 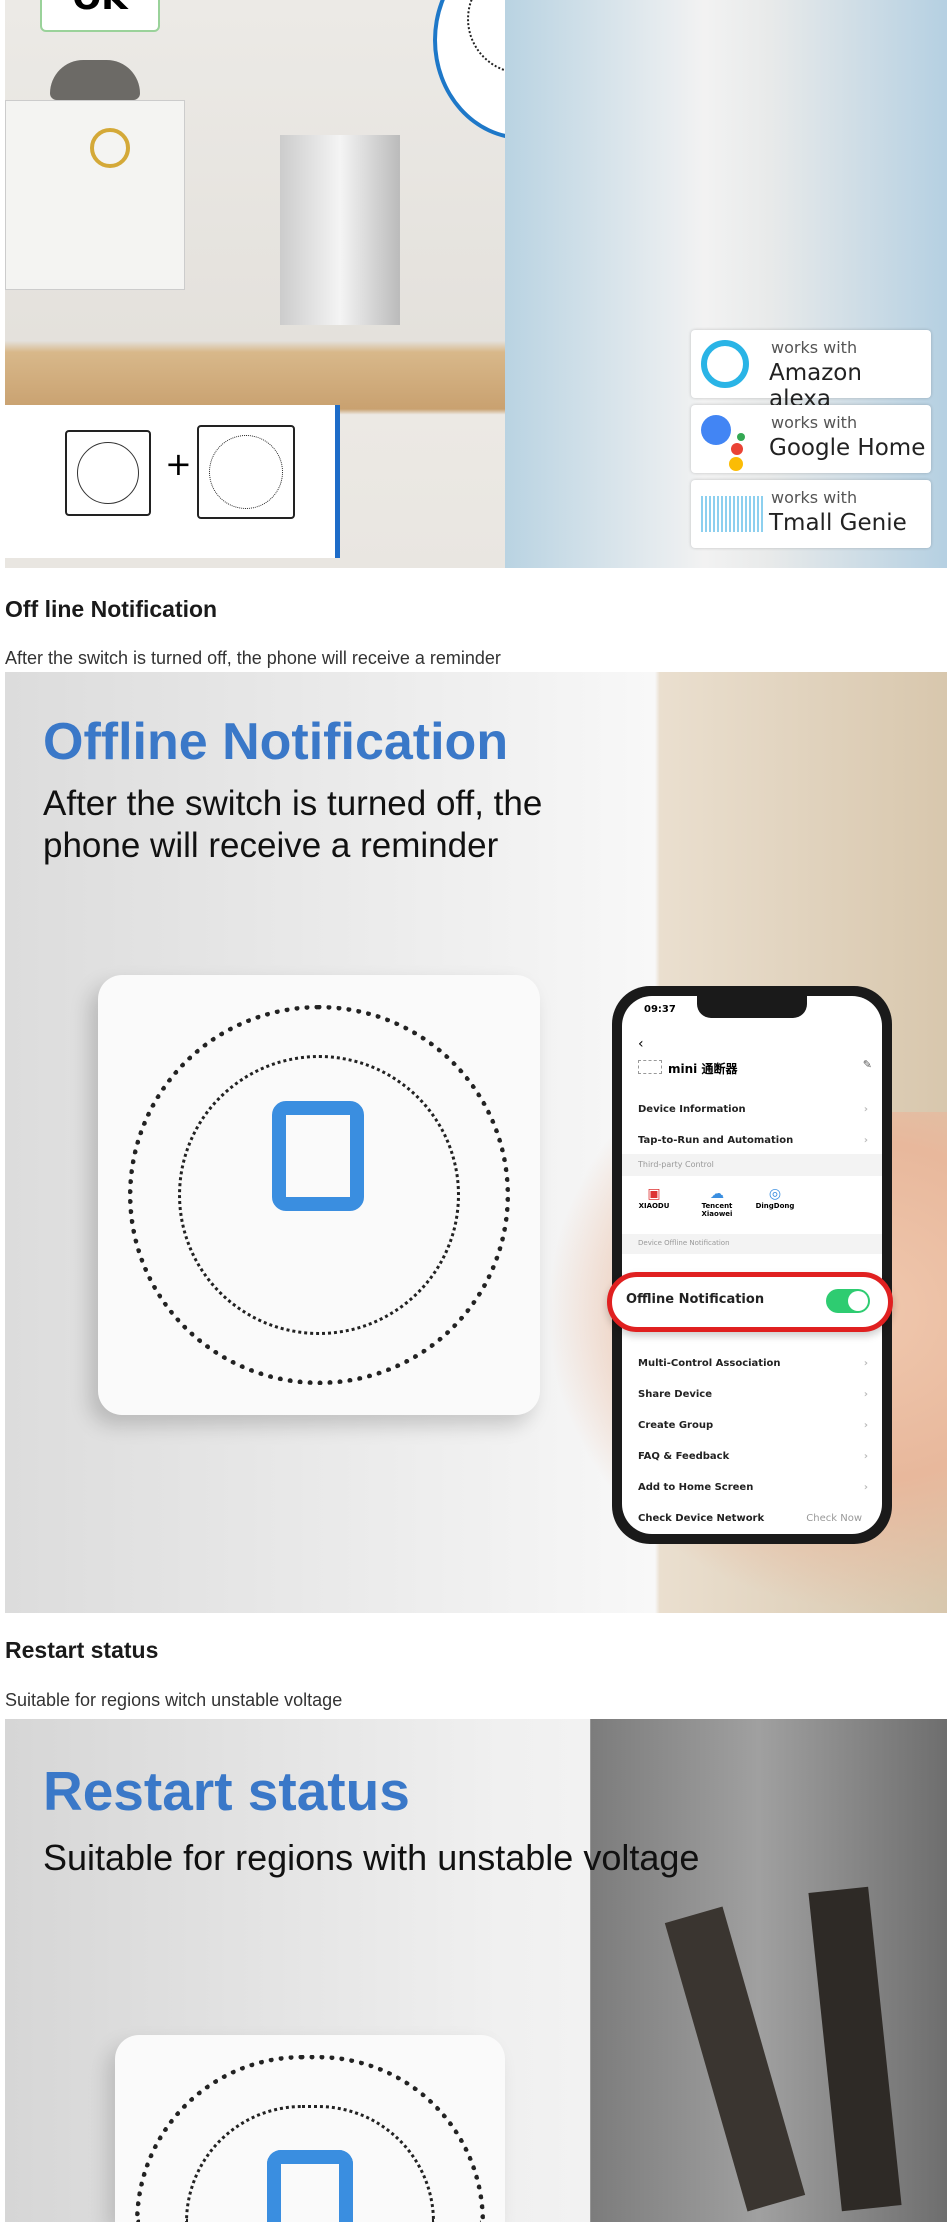 I want to click on image-title: Offline Notification, so click(x=276, y=742).